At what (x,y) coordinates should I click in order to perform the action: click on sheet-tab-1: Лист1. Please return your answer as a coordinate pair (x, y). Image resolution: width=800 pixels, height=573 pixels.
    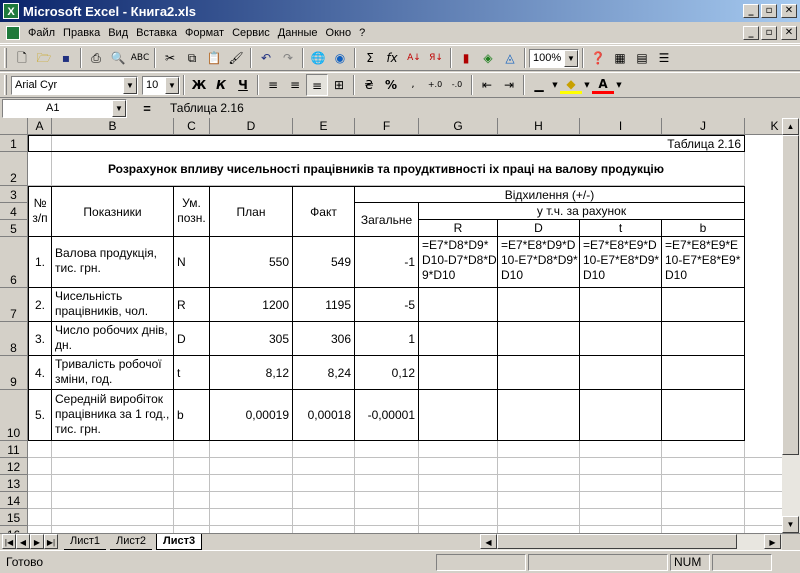
    Looking at the image, I should click on (85, 542).